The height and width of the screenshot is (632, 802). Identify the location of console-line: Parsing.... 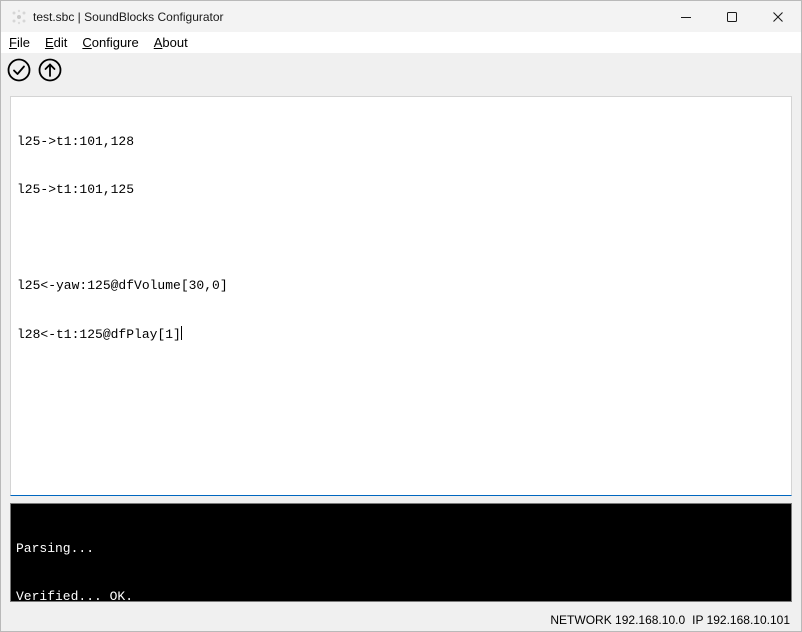
(55, 548).